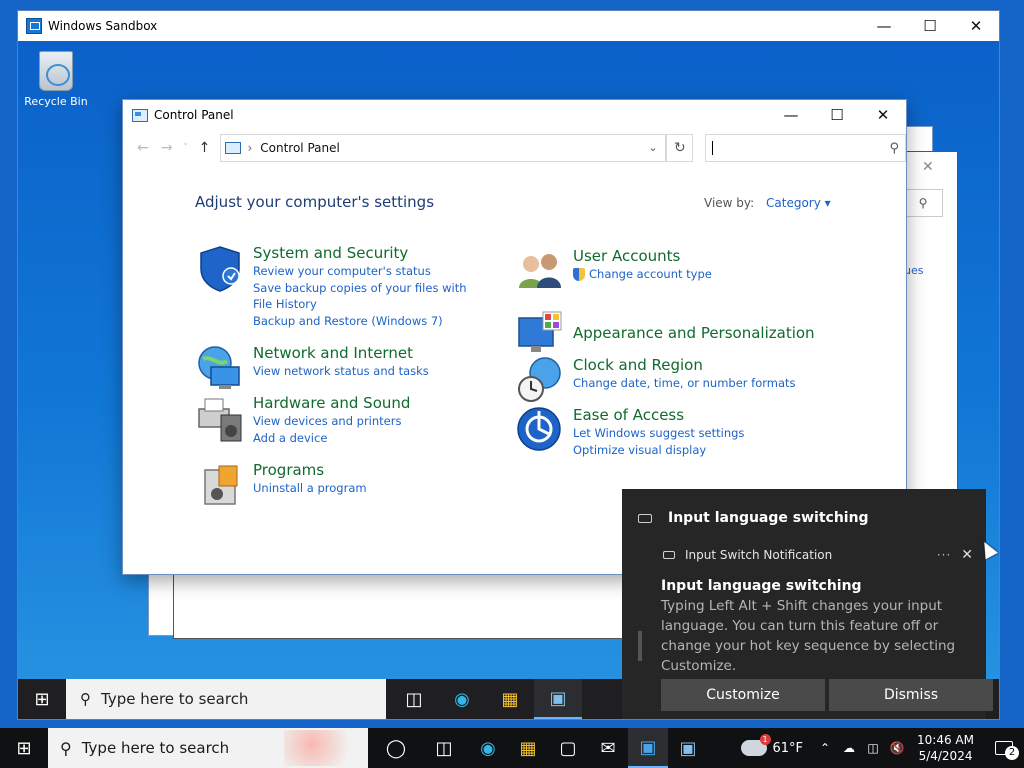  Describe the element at coordinates (42, 699) in the screenshot. I see `start-windows-icon: ⊞` at that location.